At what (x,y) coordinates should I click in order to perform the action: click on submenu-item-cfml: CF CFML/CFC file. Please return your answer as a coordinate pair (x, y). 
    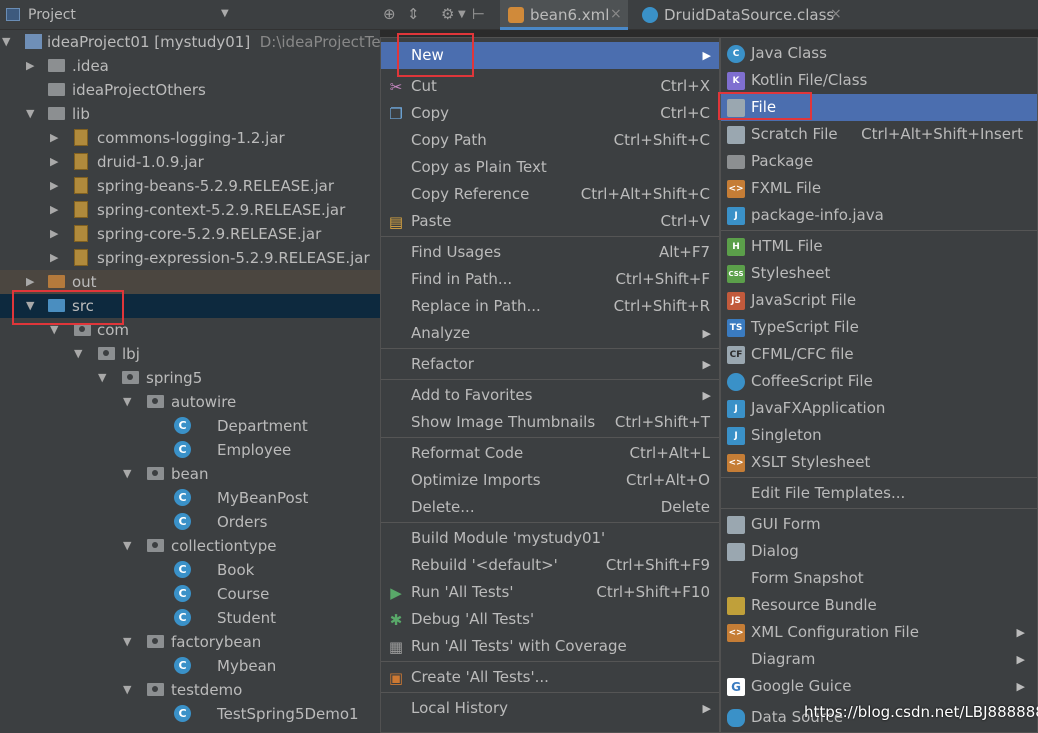
    Looking at the image, I should click on (879, 354).